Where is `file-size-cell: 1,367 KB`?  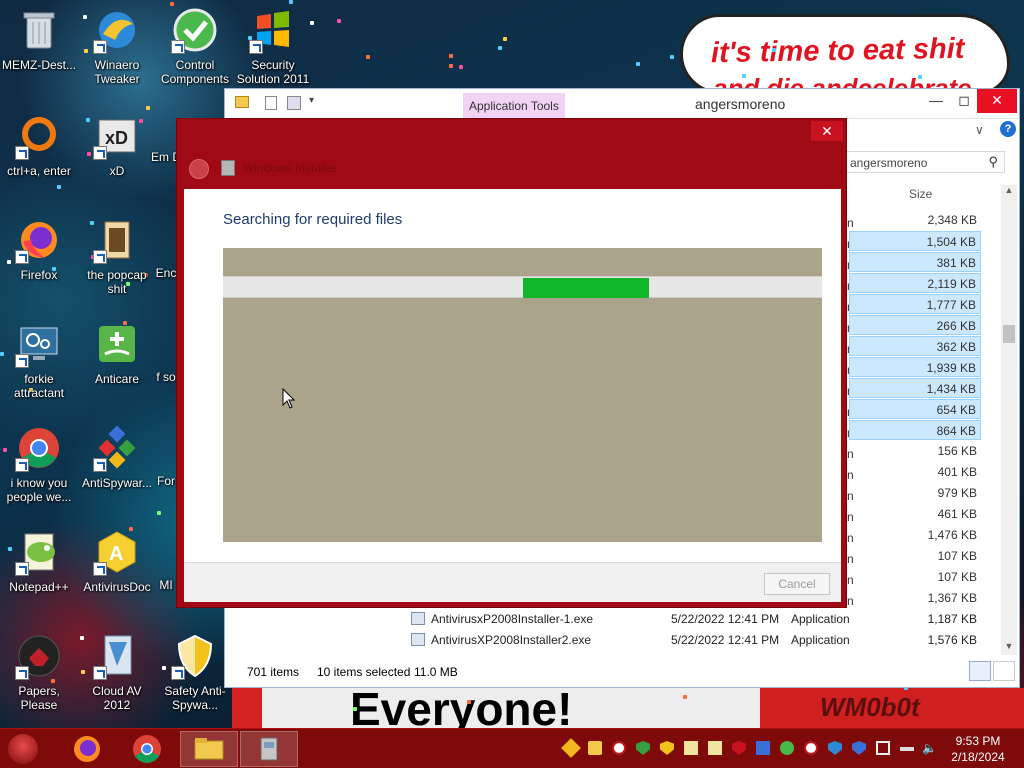 file-size-cell: 1,367 KB is located at coordinates (915, 598).